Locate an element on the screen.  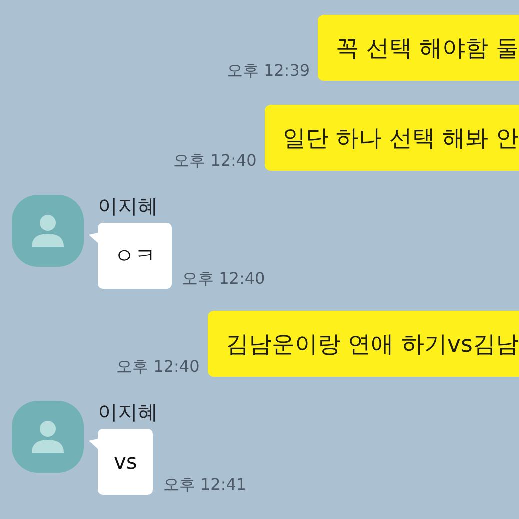
received-message: vs is located at coordinates (126, 462).